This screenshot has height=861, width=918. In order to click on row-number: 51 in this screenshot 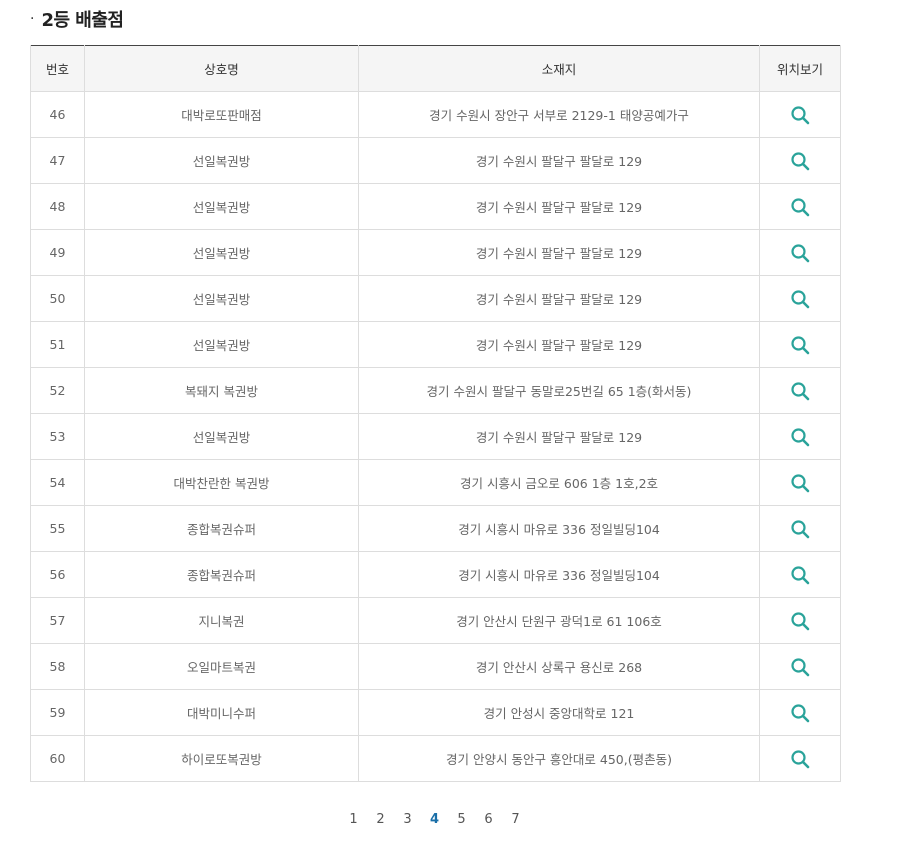, I will do `click(57, 344)`.